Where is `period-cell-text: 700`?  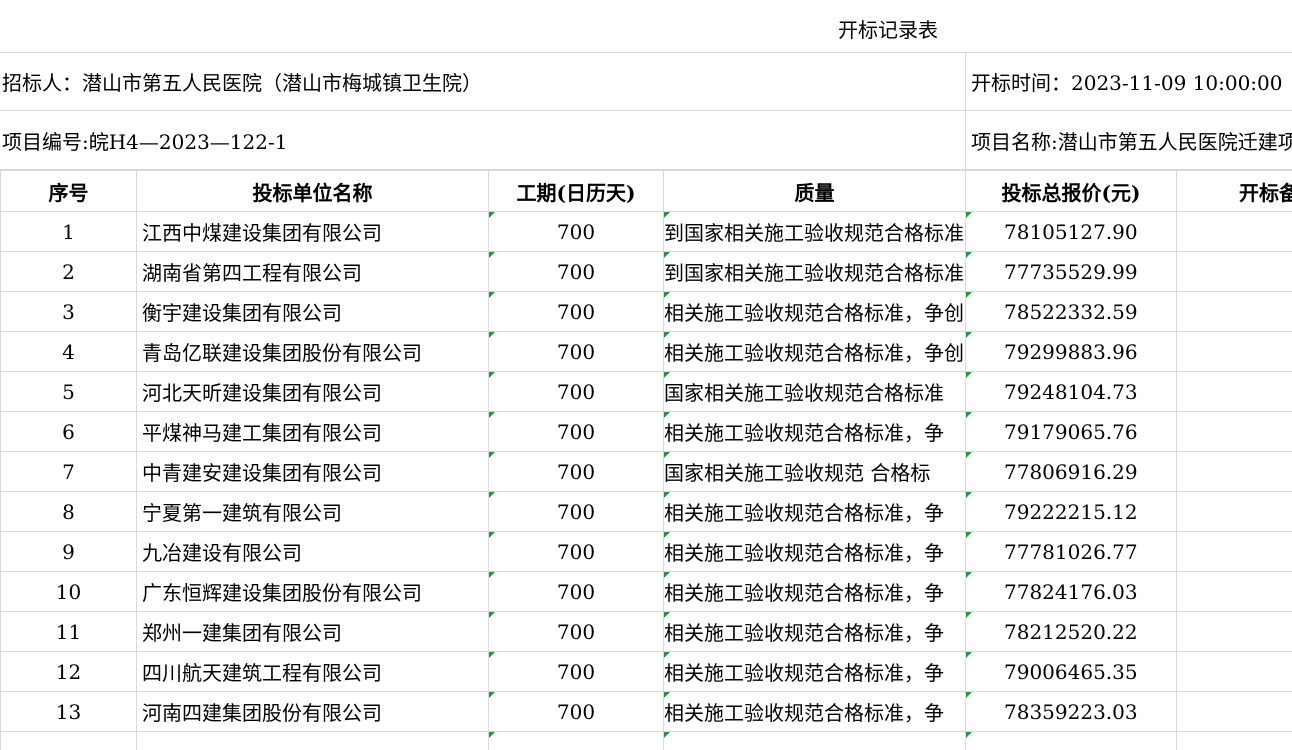 period-cell-text: 700 is located at coordinates (576, 431).